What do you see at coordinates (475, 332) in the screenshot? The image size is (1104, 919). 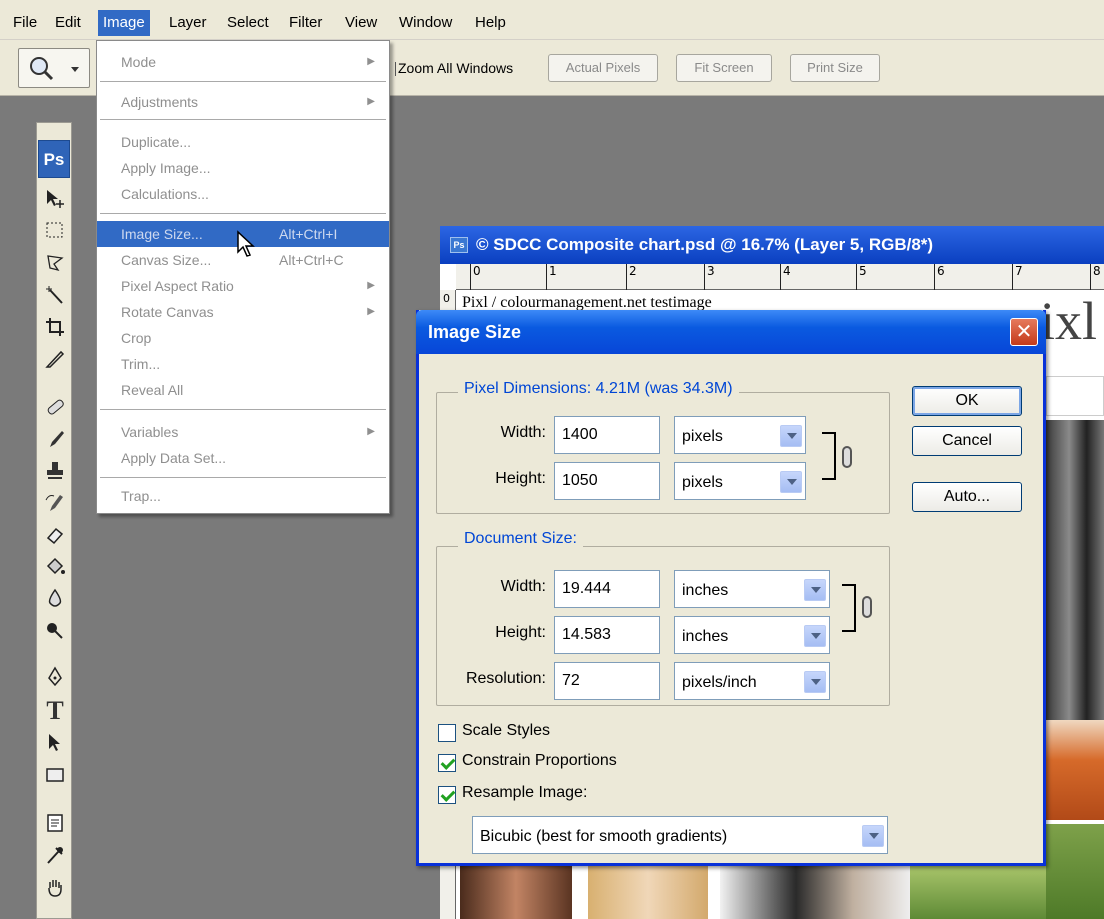 I see `dialog-title: Image Size` at bounding box center [475, 332].